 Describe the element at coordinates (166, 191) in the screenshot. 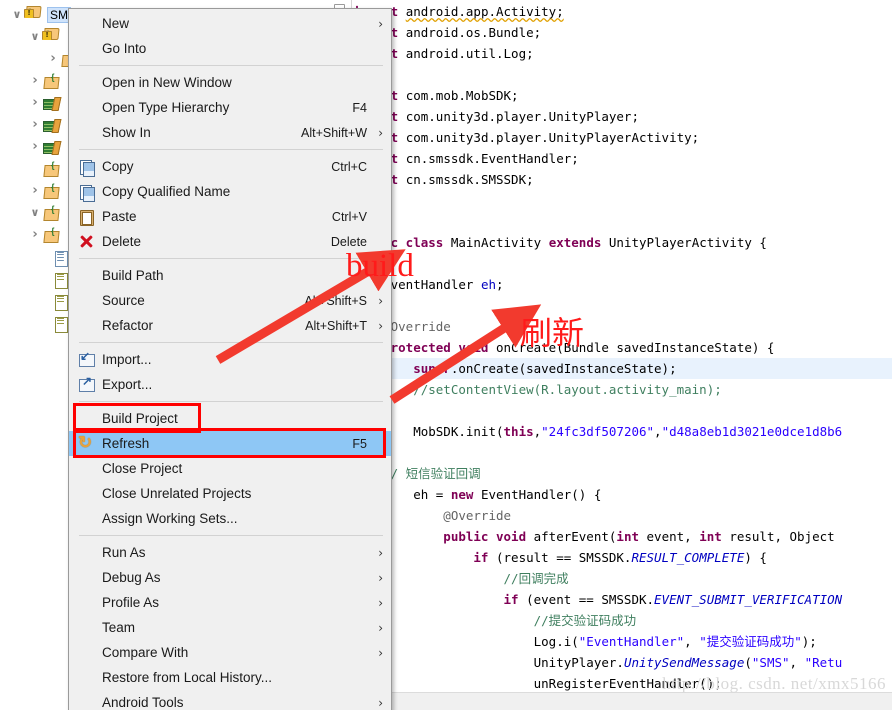

I see `menu-item-label: Copy Qualified Name` at that location.